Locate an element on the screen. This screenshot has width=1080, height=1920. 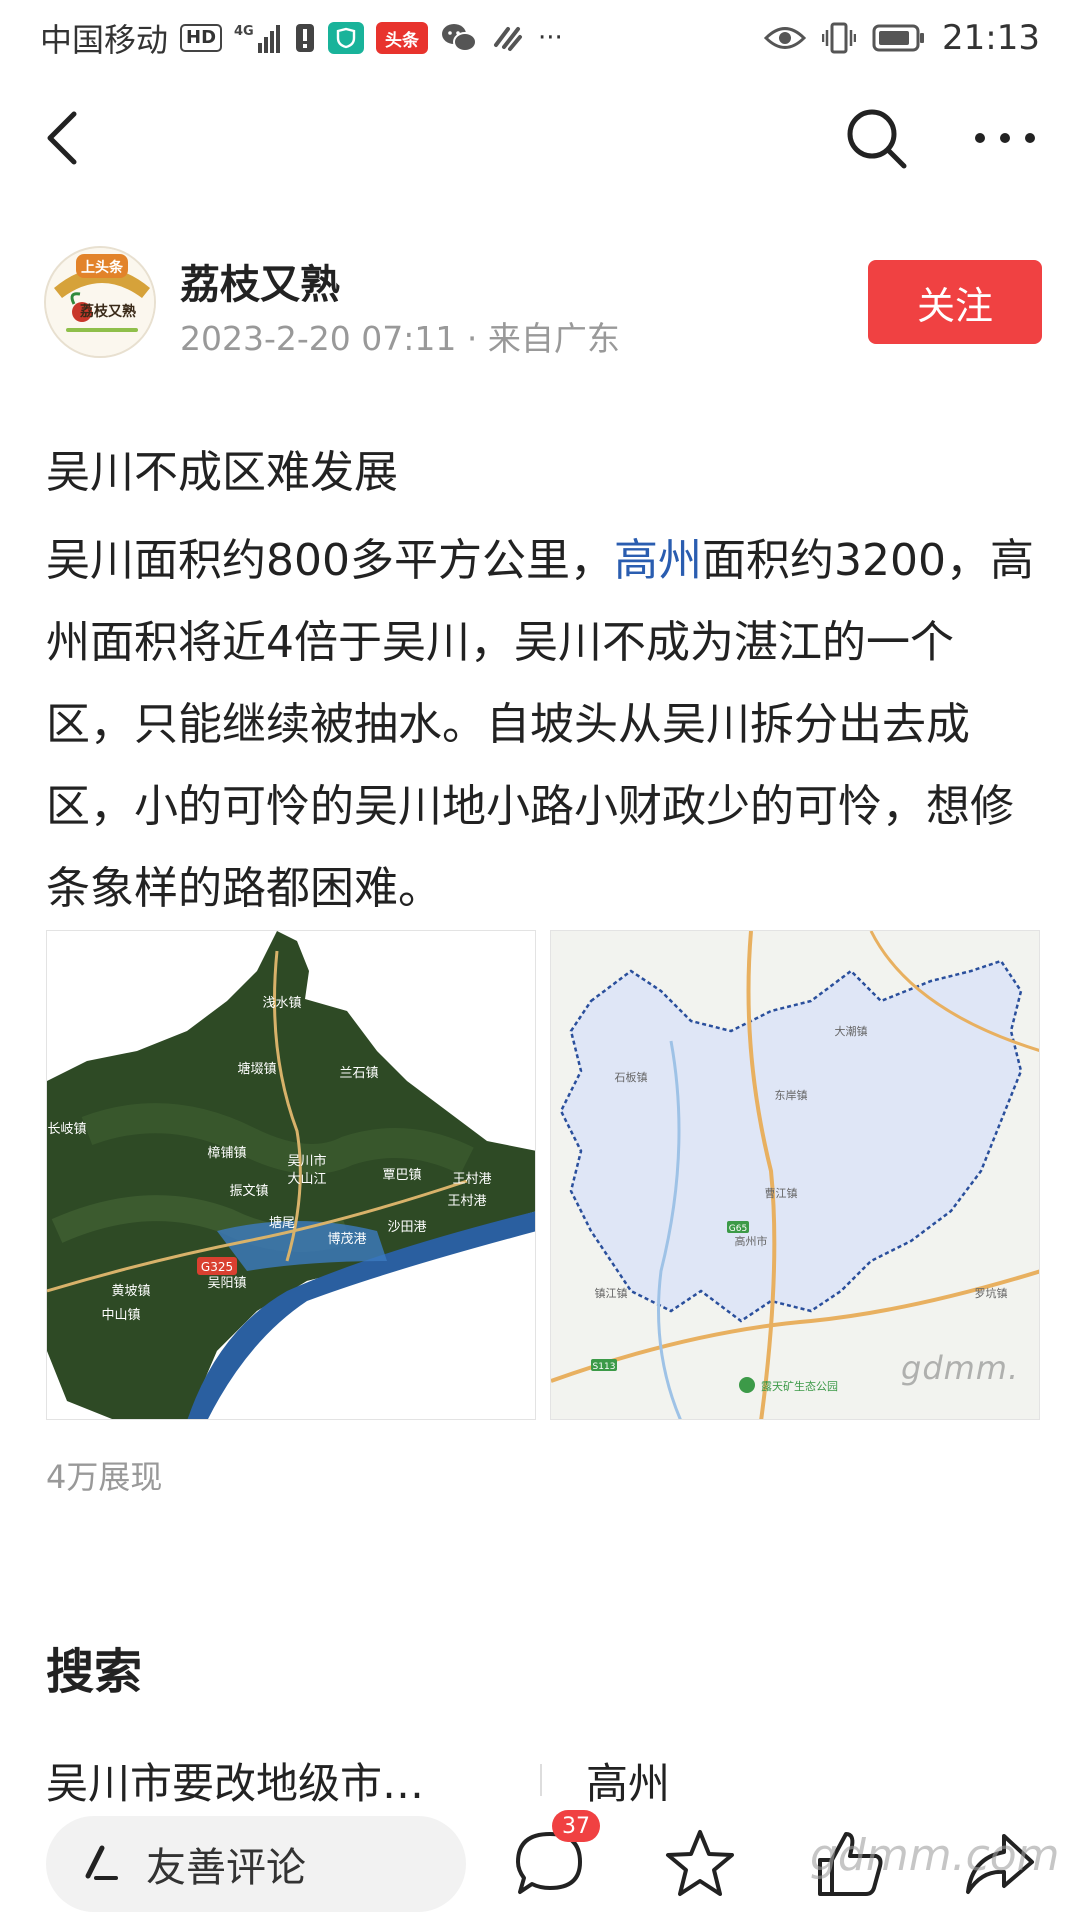
author-meta: 2023-2-20 07:11 · 来自广东 is located at coordinates (400, 338).